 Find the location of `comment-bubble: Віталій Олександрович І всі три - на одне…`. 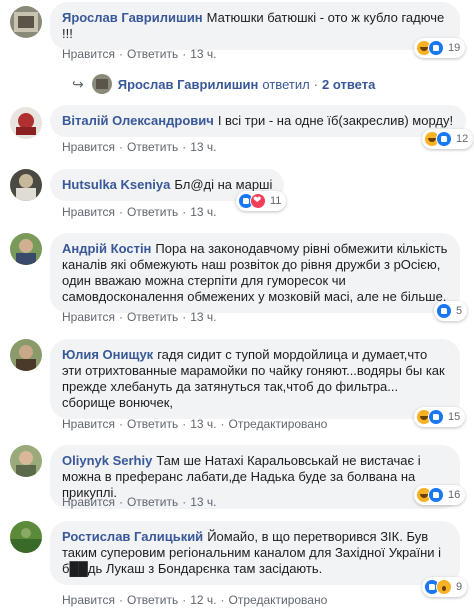

comment-bubble: Віталій Олександрович І всі три - на одне… is located at coordinates (258, 121).